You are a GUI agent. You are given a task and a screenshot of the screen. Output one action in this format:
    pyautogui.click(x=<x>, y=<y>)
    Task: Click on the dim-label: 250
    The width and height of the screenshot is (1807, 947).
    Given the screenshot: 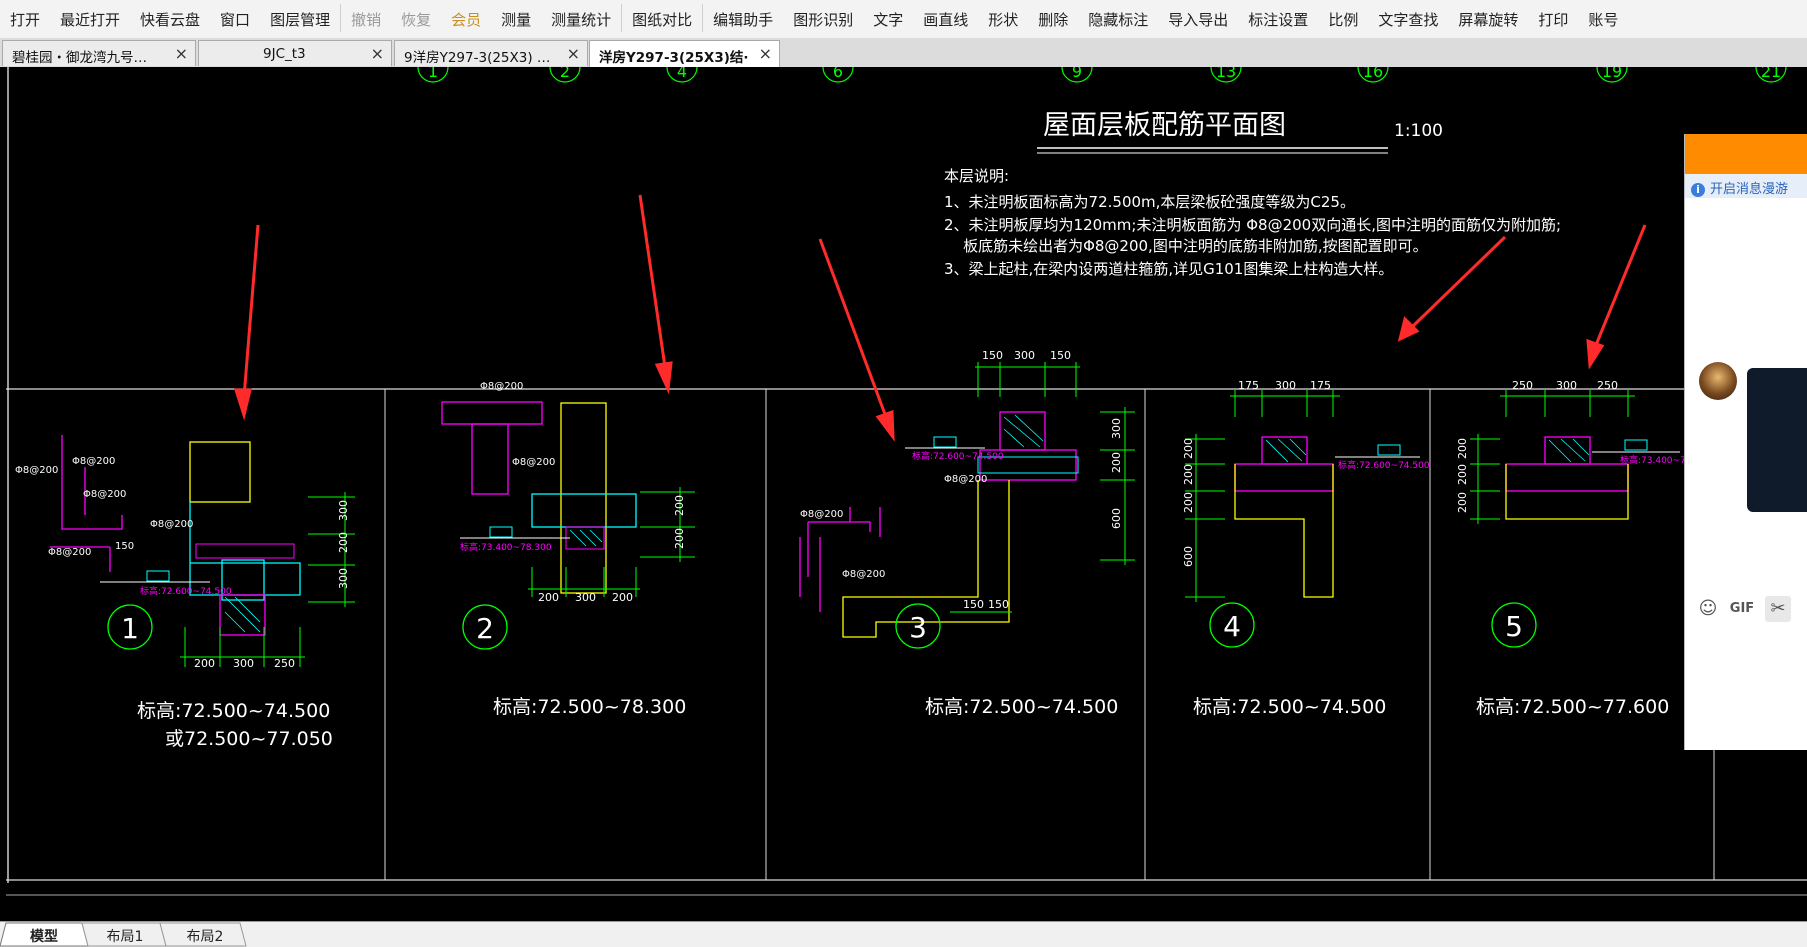 What is the action you would take?
    pyautogui.click(x=1522, y=385)
    